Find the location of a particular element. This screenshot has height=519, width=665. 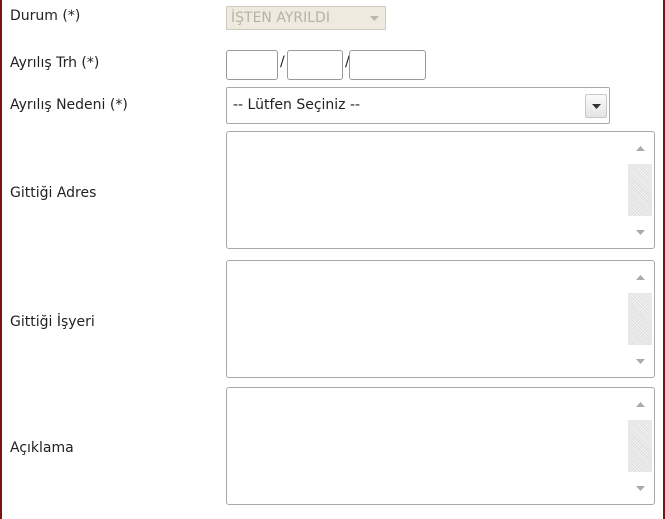

durum-value: İŞTEN AYRILDI is located at coordinates (280, 18).